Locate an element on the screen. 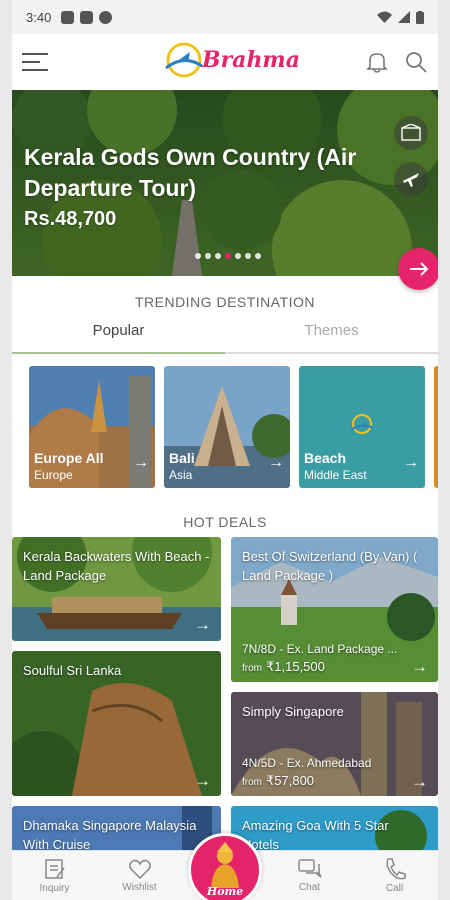  destination-region: Asia is located at coordinates (181, 475).